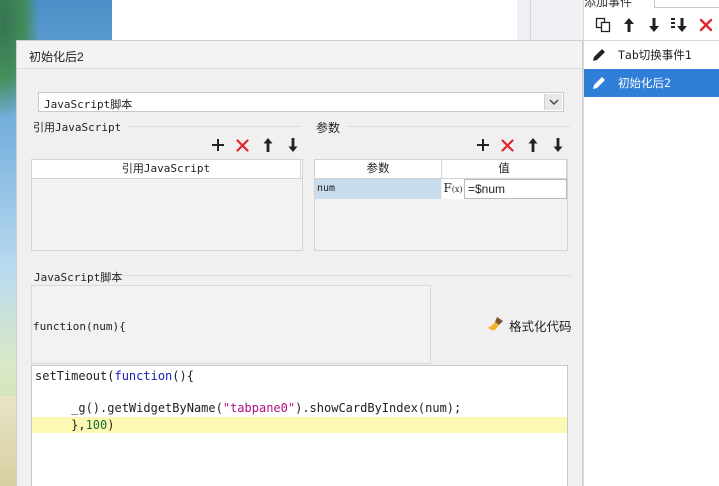 The height and width of the screenshot is (486, 719). I want to click on move-bottom-icon, so click(680, 25).